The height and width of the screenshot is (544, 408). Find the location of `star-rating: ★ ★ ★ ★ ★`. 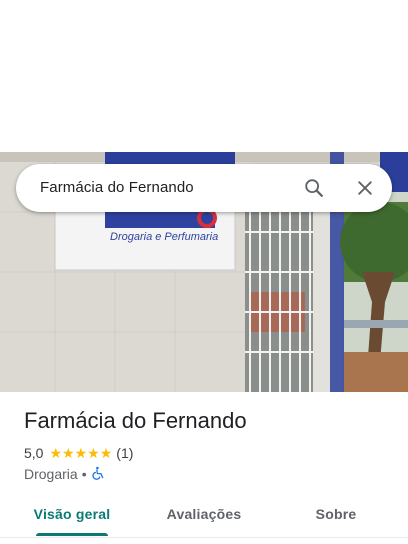

star-rating: ★ ★ ★ ★ ★ is located at coordinates (80, 453).